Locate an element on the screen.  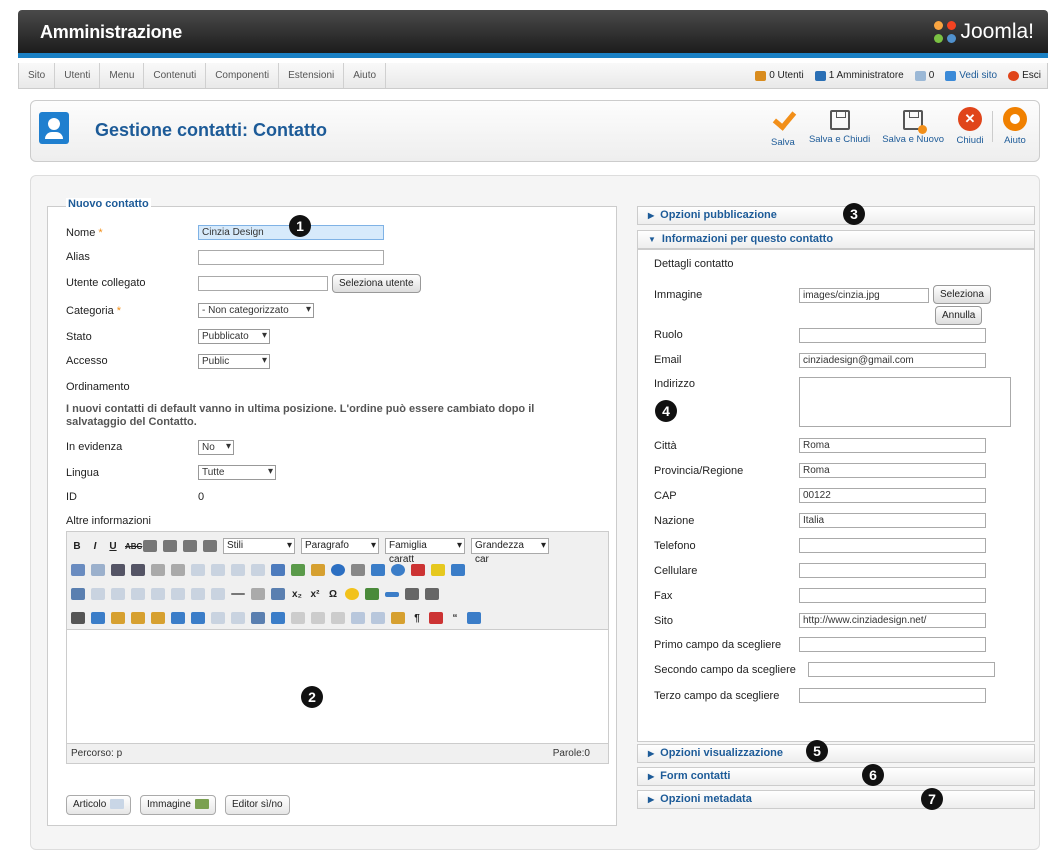
menu-item-estensioni: Estensioni is located at coordinates (312, 75).